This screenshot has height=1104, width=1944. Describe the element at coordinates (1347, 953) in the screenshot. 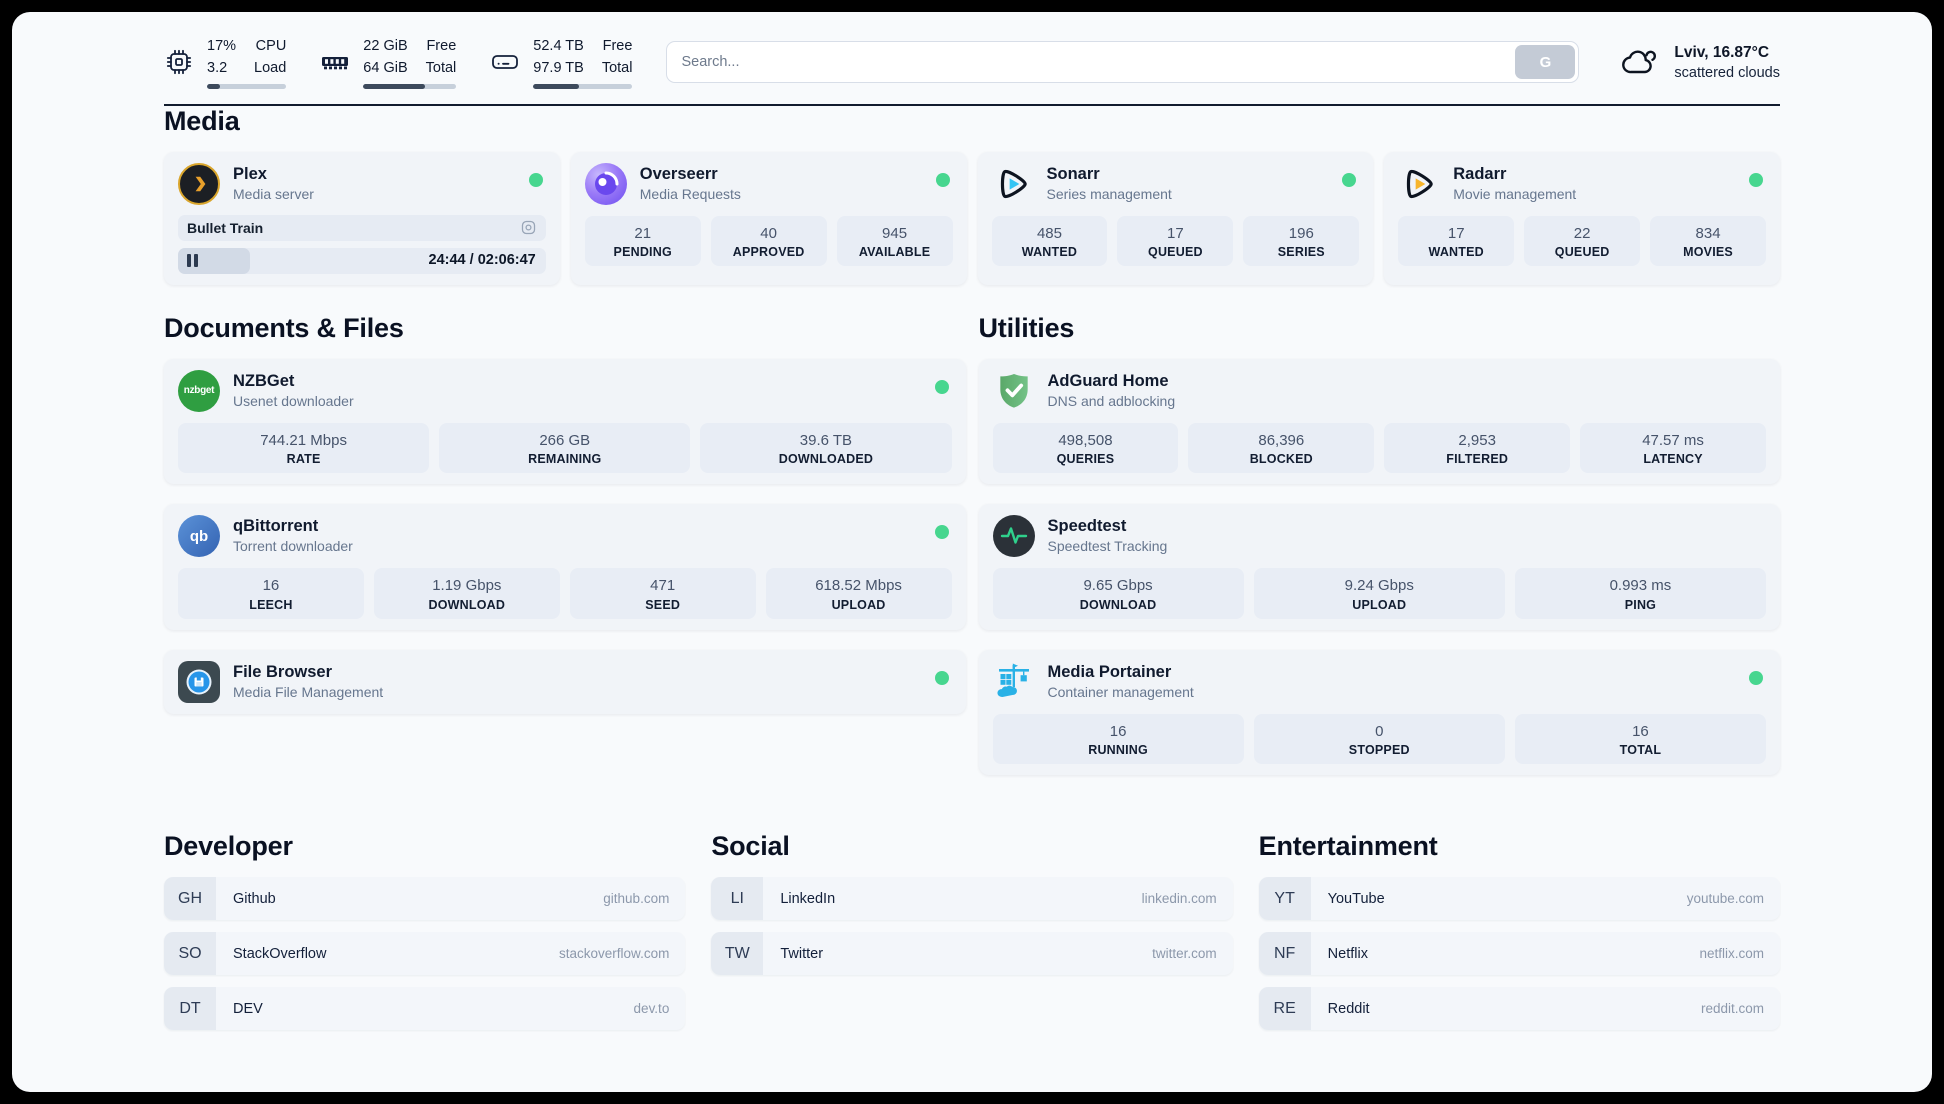

I see `bookmark-name: Netflix` at that location.